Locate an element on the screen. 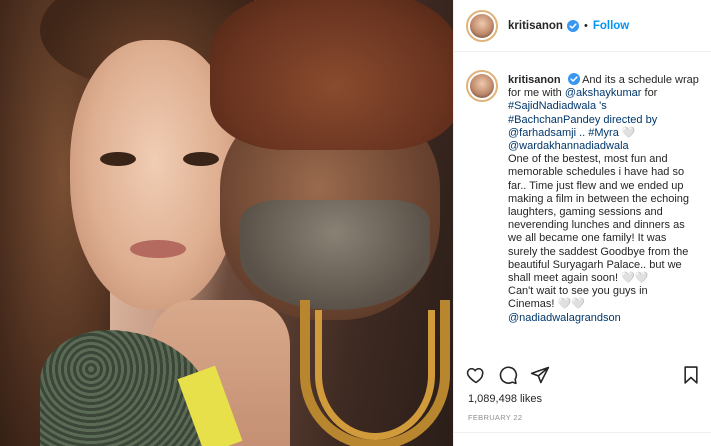  caption-line-8: memorable schedules i have had so is located at coordinates (596, 172).